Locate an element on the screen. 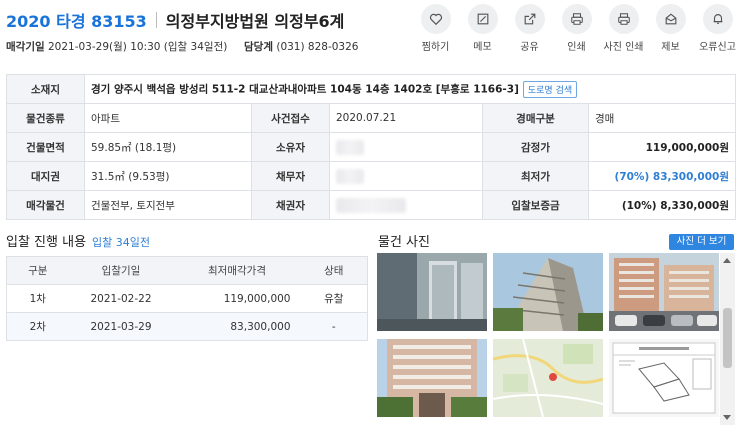 The image size is (743, 443). photo-scrollbar is located at coordinates (727, 339).